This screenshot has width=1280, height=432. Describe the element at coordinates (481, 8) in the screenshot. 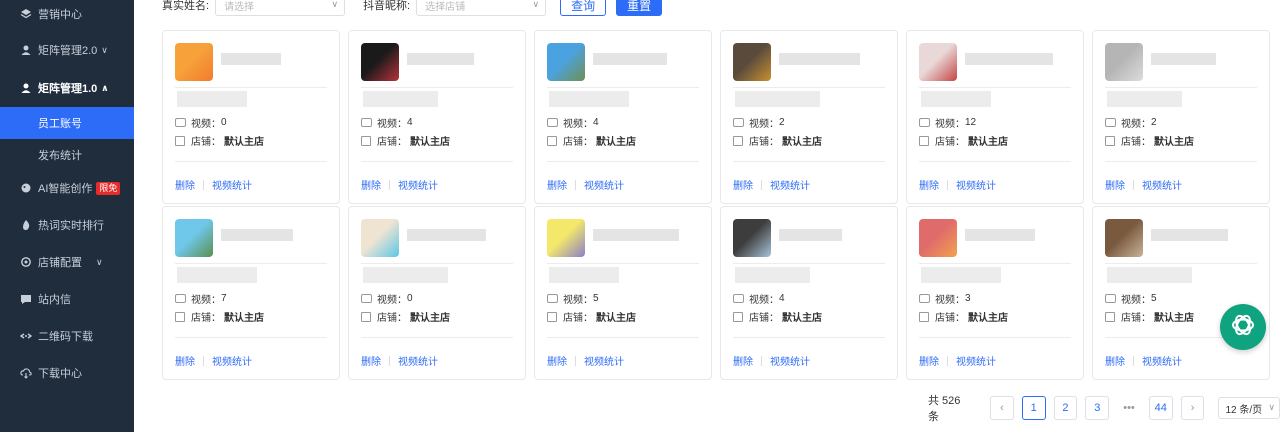

I see `nickname-select: 选择店铺 ∨` at that location.